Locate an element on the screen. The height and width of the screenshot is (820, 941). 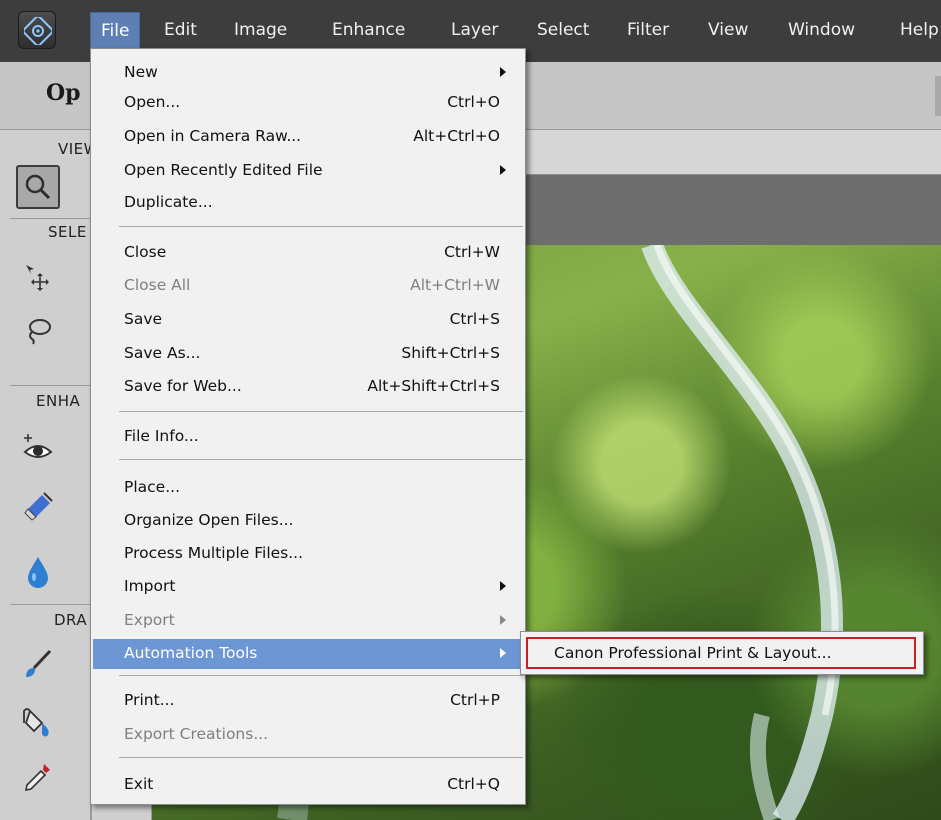
menu-item-open-recent: Open Recently Edited File is located at coordinates (308, 171).